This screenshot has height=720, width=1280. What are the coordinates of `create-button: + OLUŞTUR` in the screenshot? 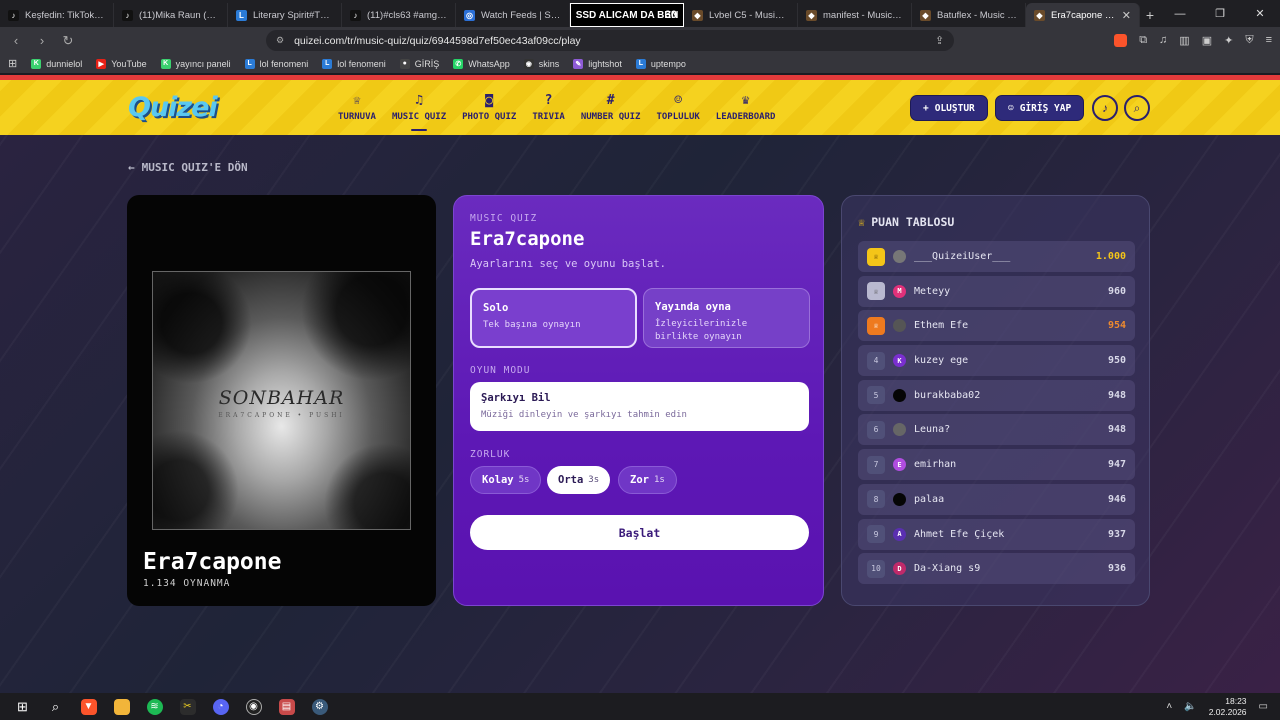 It's located at (949, 108).